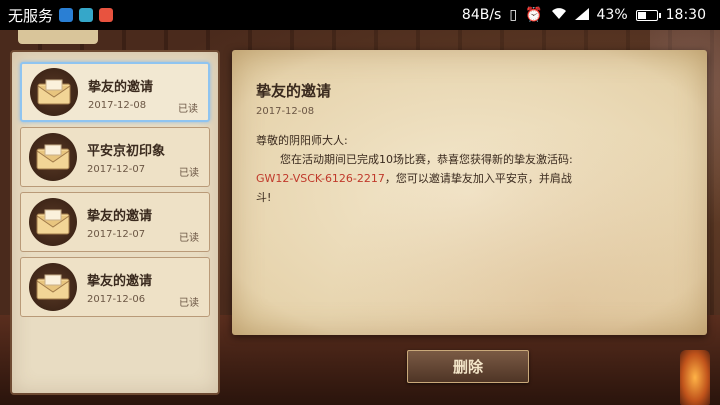 This screenshot has height=405, width=720. I want to click on mail-title: 平安京初印象, so click(126, 151).